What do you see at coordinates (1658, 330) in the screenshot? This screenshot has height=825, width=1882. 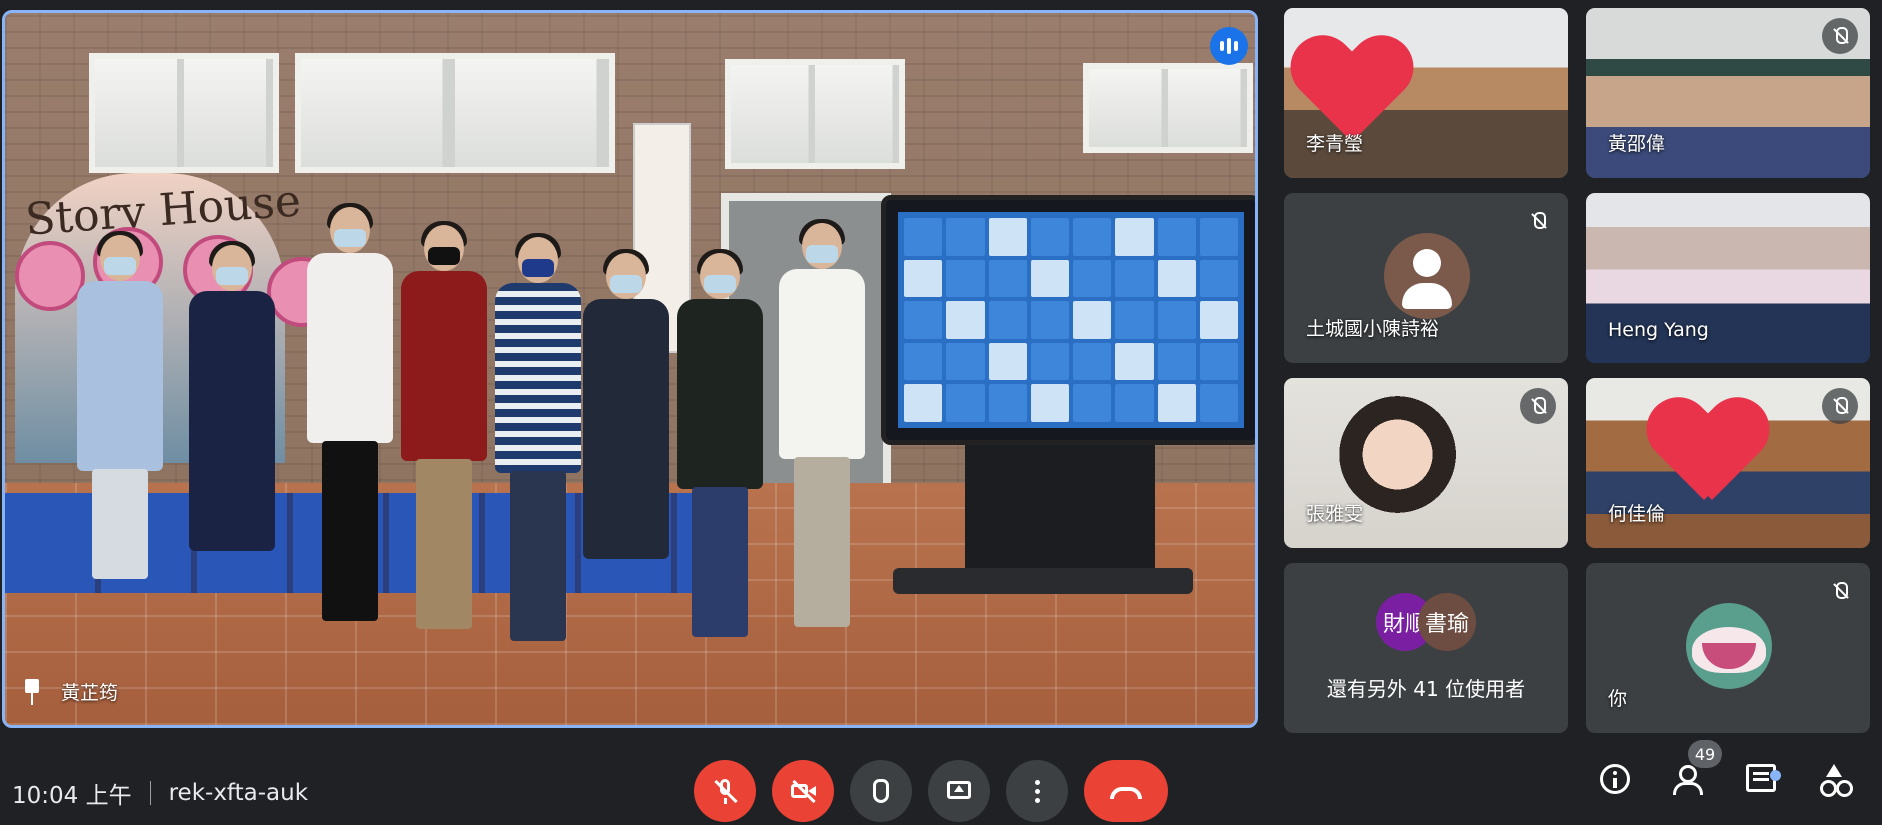 I see `participant-name: Heng Yang` at bounding box center [1658, 330].